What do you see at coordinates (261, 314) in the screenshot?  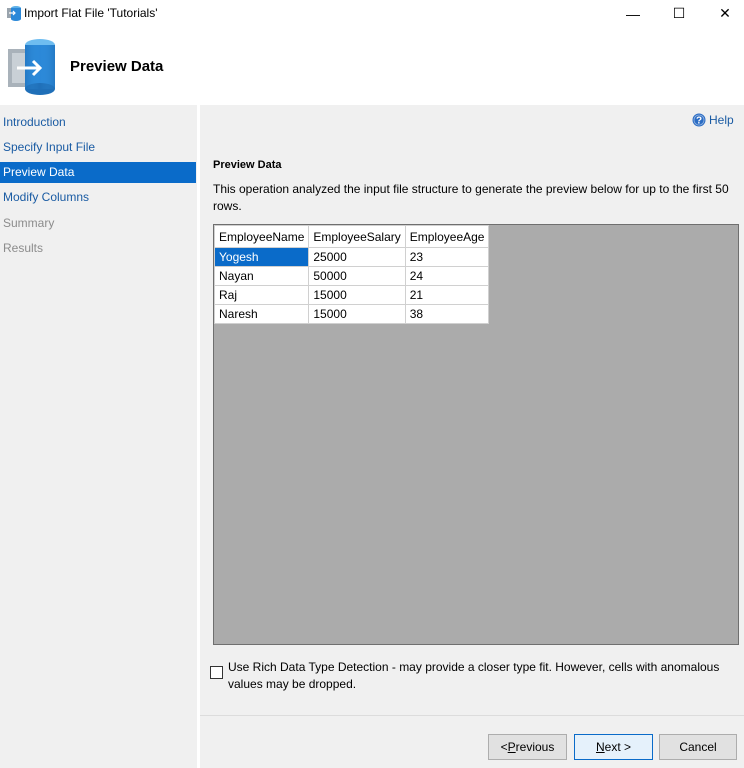 I see `table-cell: Naresh` at bounding box center [261, 314].